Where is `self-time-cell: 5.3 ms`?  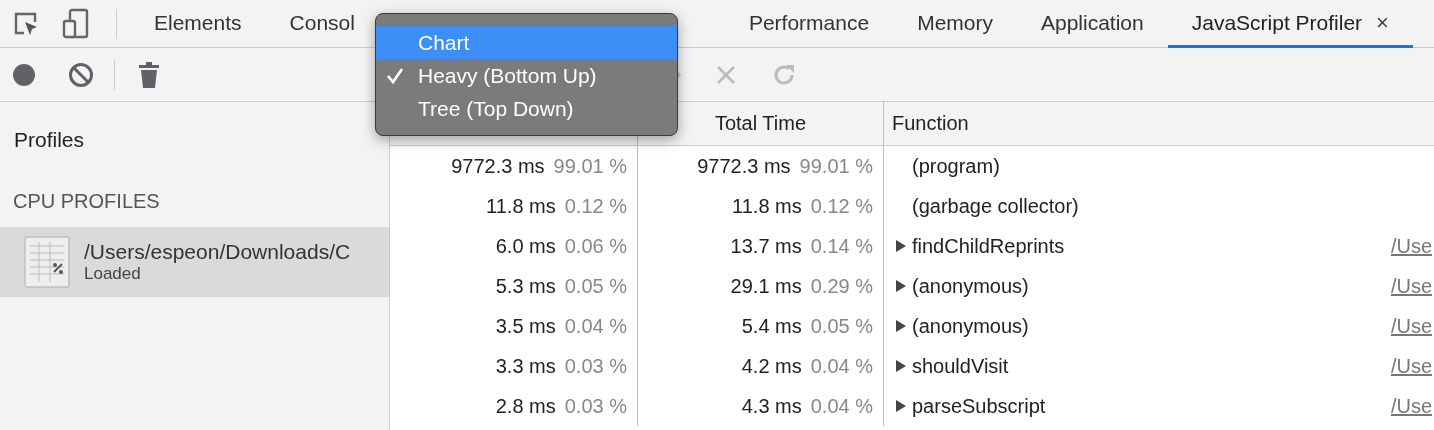 self-time-cell: 5.3 ms is located at coordinates (525, 286).